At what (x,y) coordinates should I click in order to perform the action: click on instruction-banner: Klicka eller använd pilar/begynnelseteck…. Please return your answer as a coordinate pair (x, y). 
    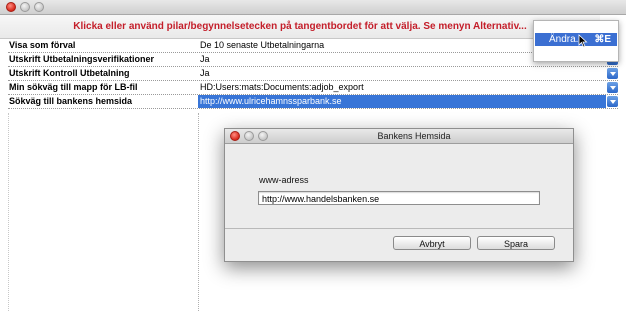
    Looking at the image, I should click on (300, 27).